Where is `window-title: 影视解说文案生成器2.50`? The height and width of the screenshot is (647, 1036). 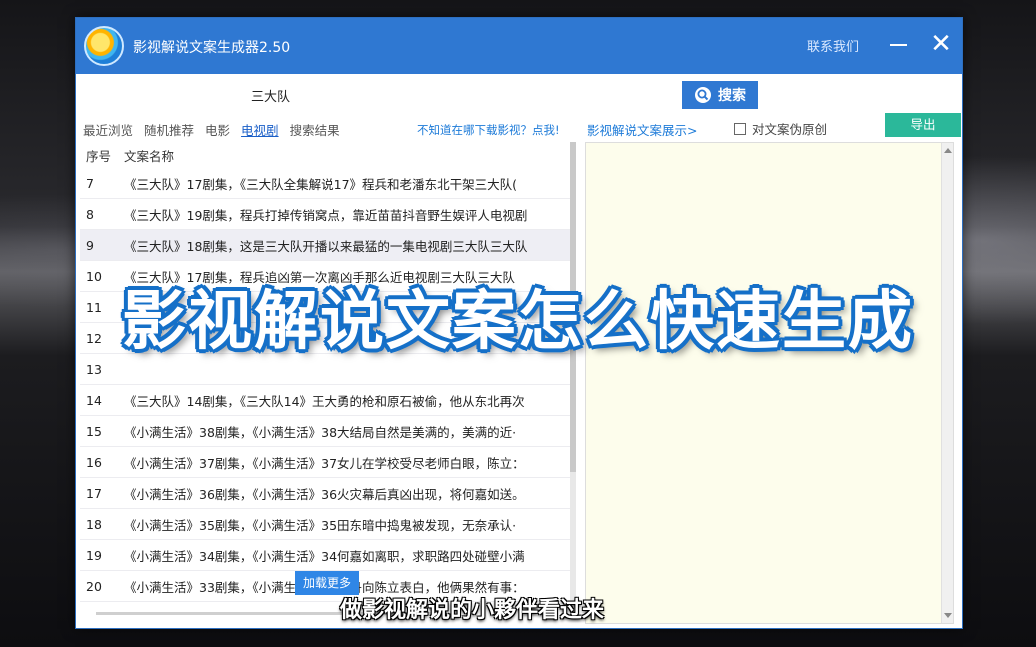
window-title: 影视解说文案生成器2.50 is located at coordinates (212, 48).